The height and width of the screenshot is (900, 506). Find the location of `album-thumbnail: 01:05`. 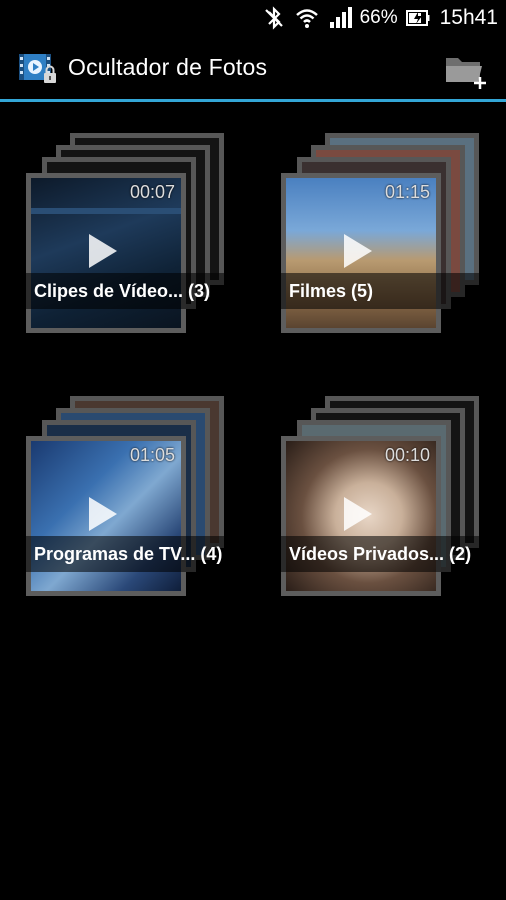

album-thumbnail: 01:05 is located at coordinates (106, 516).